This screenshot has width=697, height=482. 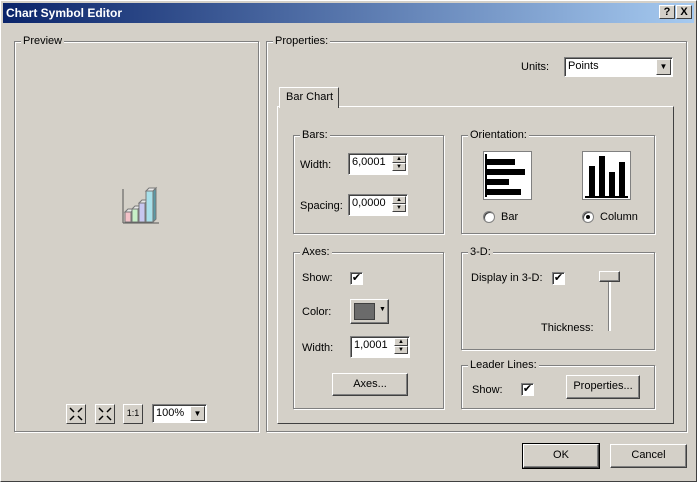 What do you see at coordinates (133, 414) in the screenshot?
I see `actual-size-tool-button: 1:1` at bounding box center [133, 414].